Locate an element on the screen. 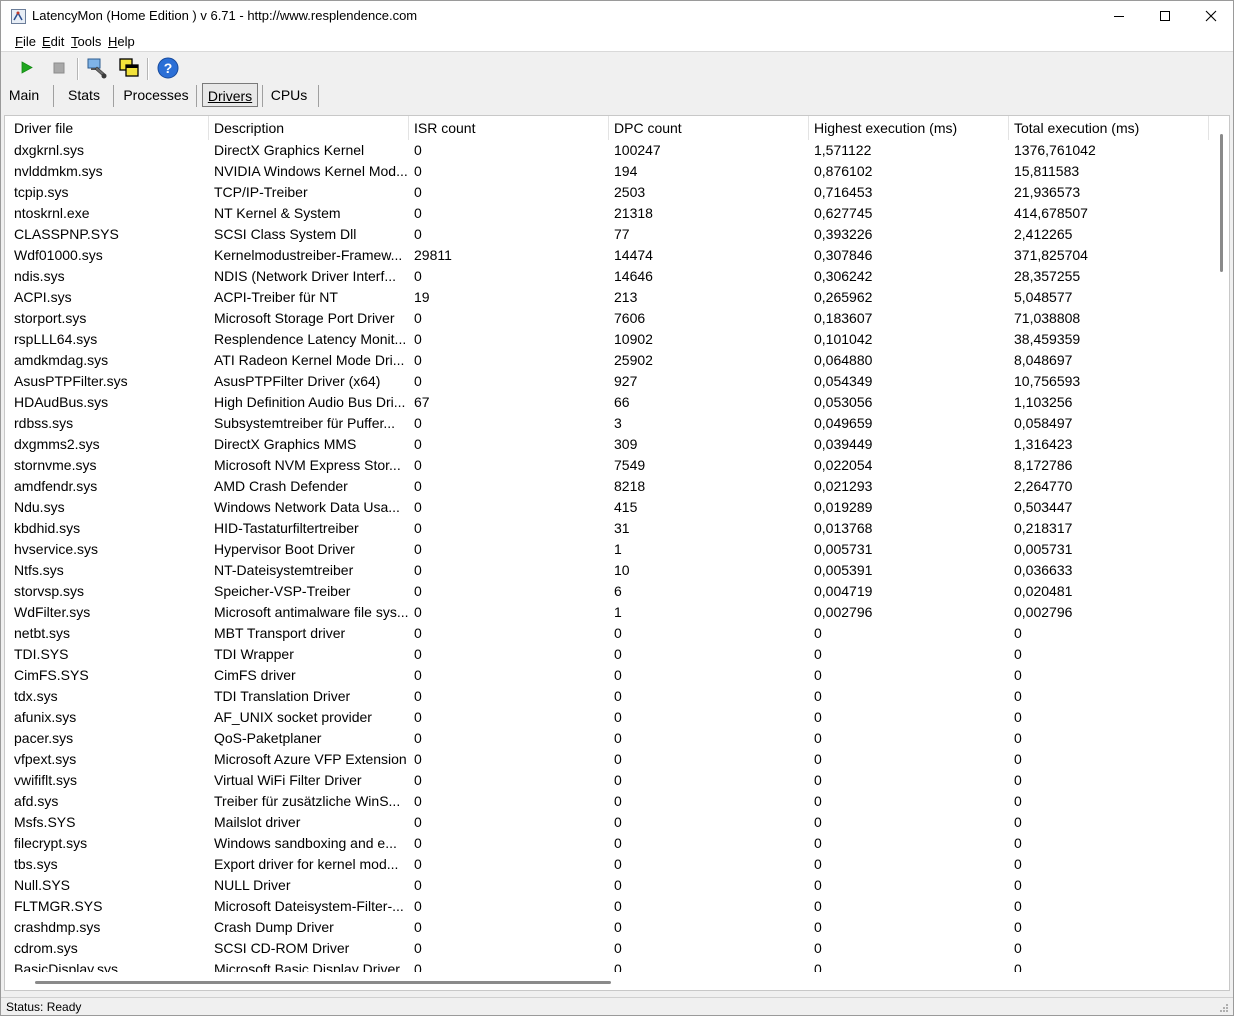  cell-driver-file: AsusPTPFilter.sys is located at coordinates (71, 381).